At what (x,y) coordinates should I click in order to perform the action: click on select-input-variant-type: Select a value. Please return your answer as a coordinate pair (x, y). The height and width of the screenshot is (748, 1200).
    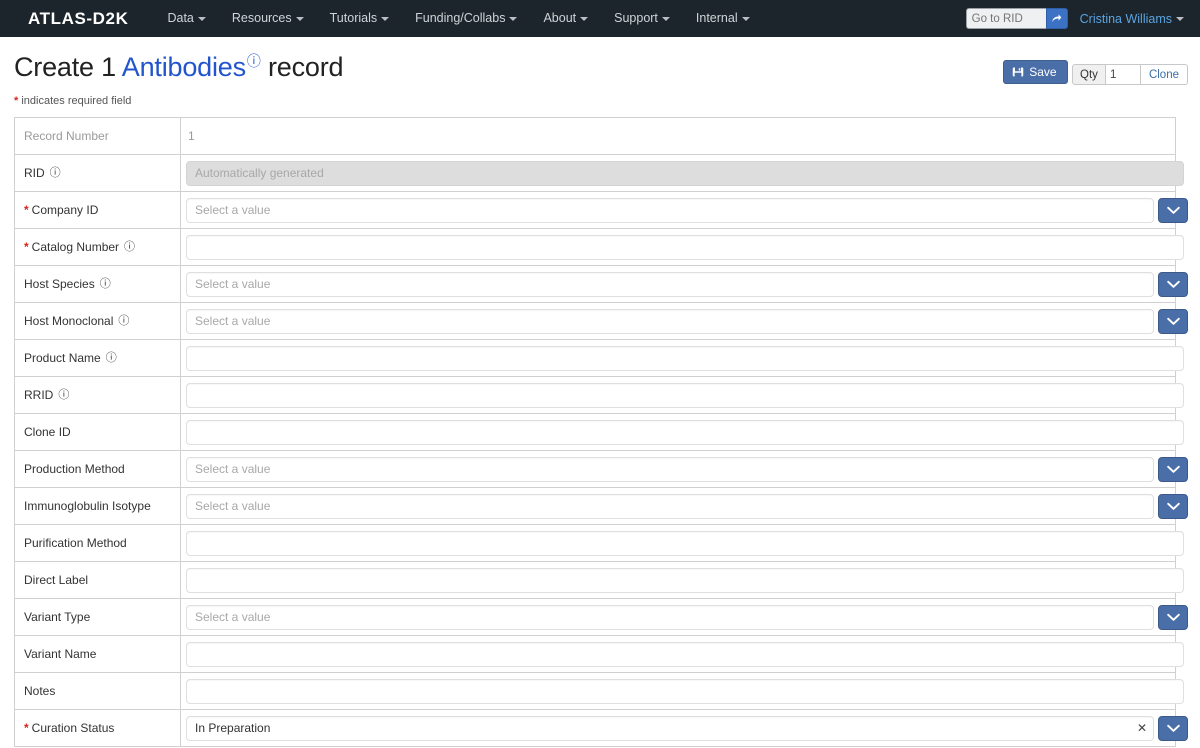
    Looking at the image, I should click on (670, 617).